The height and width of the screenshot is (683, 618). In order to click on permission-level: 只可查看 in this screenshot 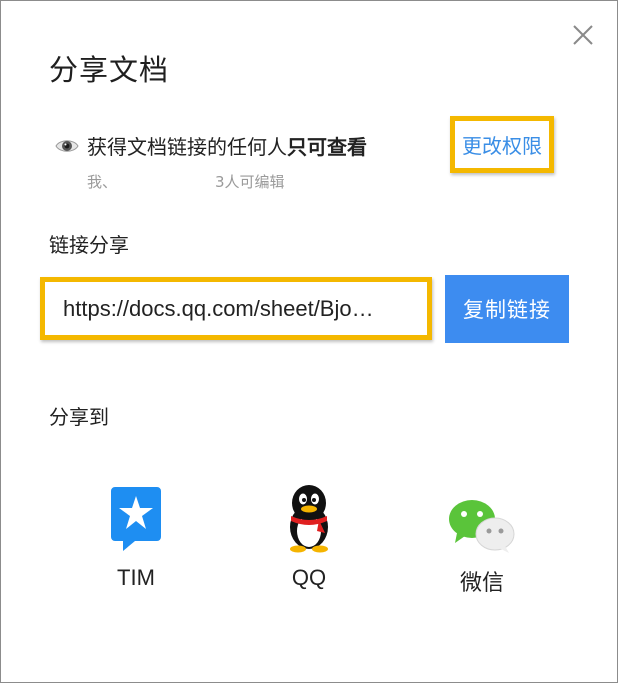, I will do `click(327, 147)`.